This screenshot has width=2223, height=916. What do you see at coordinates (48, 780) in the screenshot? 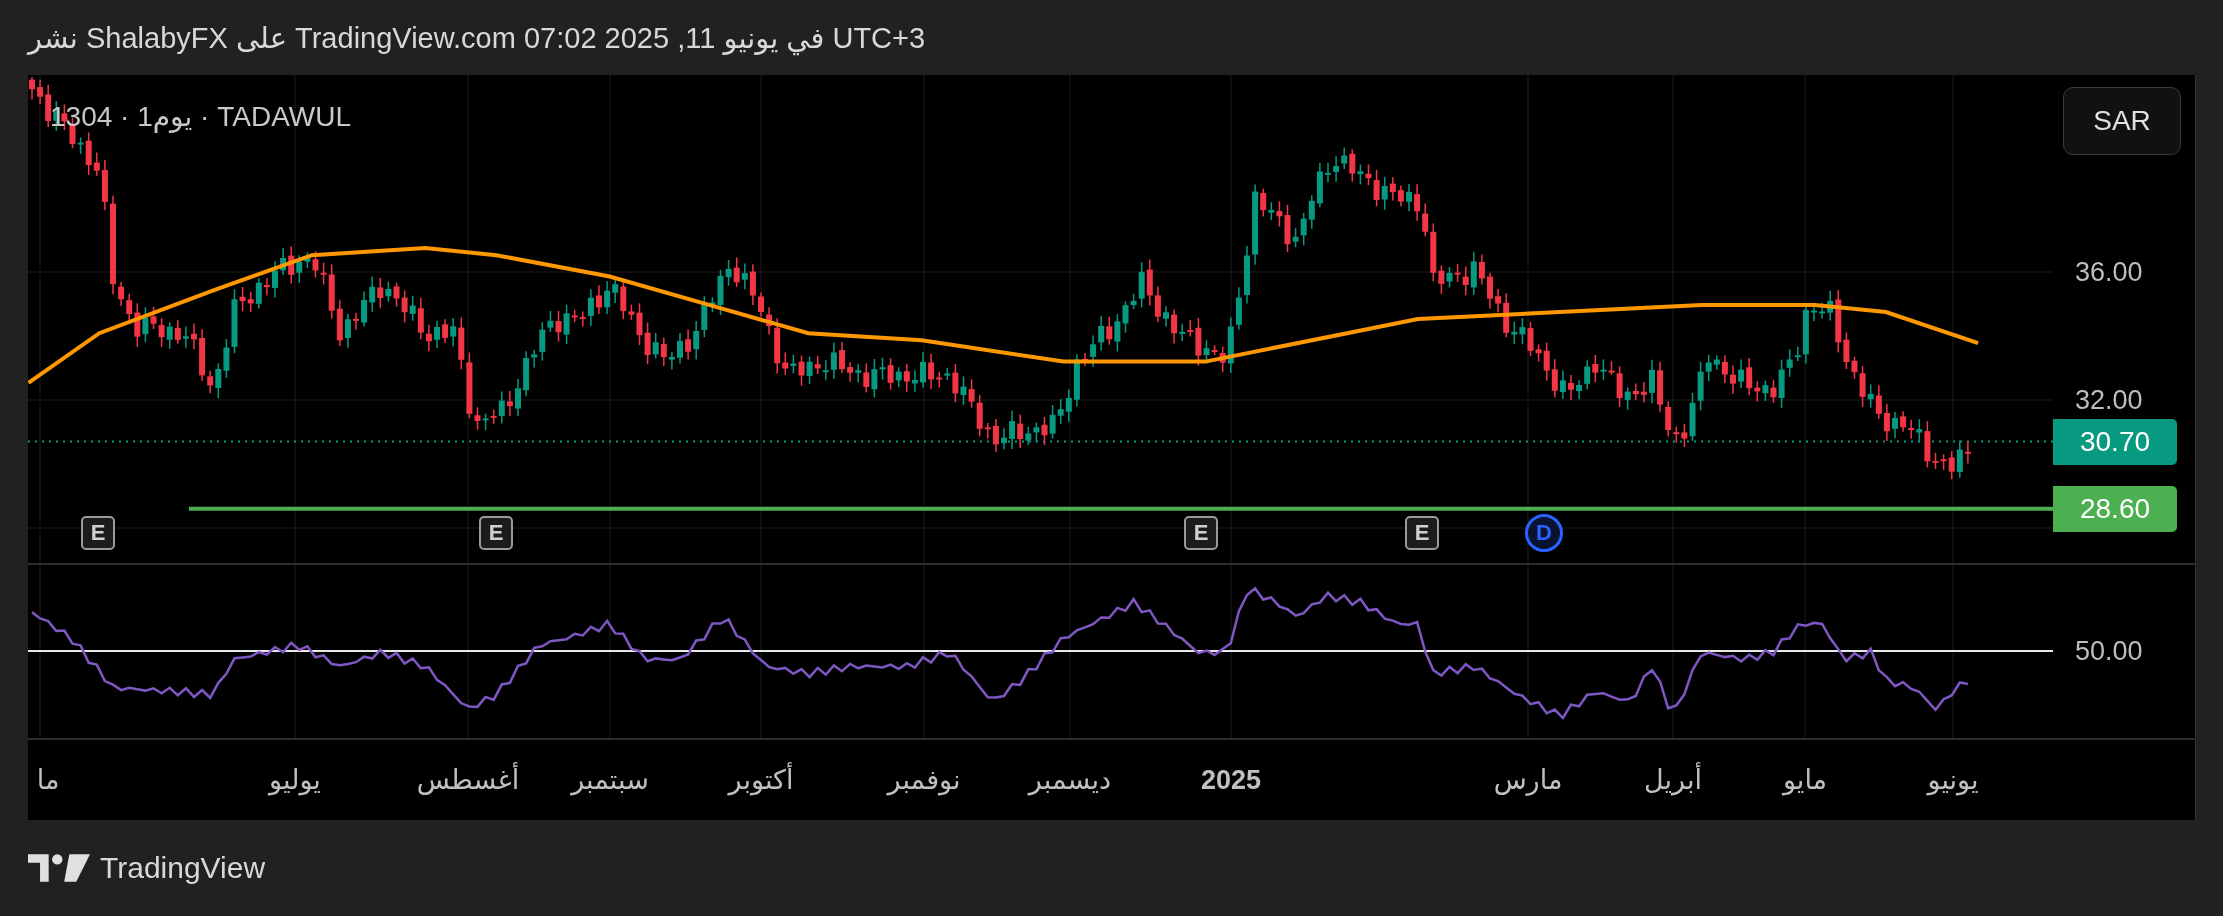
I see `time-tick: ما` at bounding box center [48, 780].